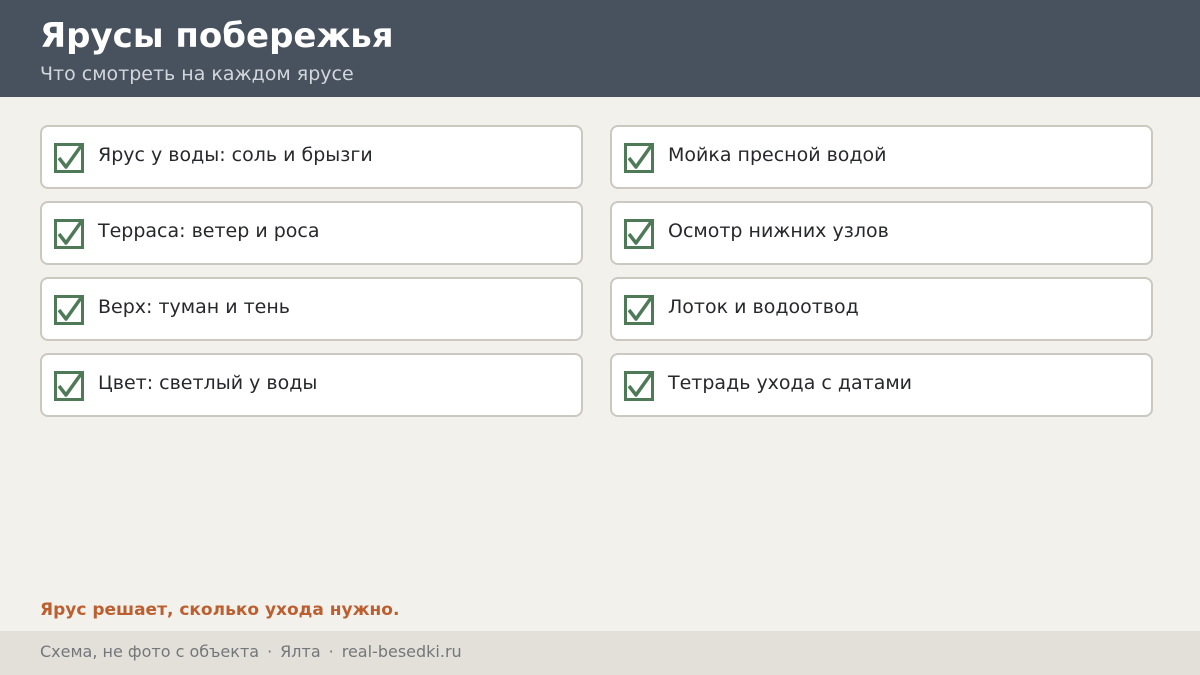  What do you see at coordinates (763, 307) in the screenshot?
I see `checklist-item-label: Лоток и водоотвод` at bounding box center [763, 307].